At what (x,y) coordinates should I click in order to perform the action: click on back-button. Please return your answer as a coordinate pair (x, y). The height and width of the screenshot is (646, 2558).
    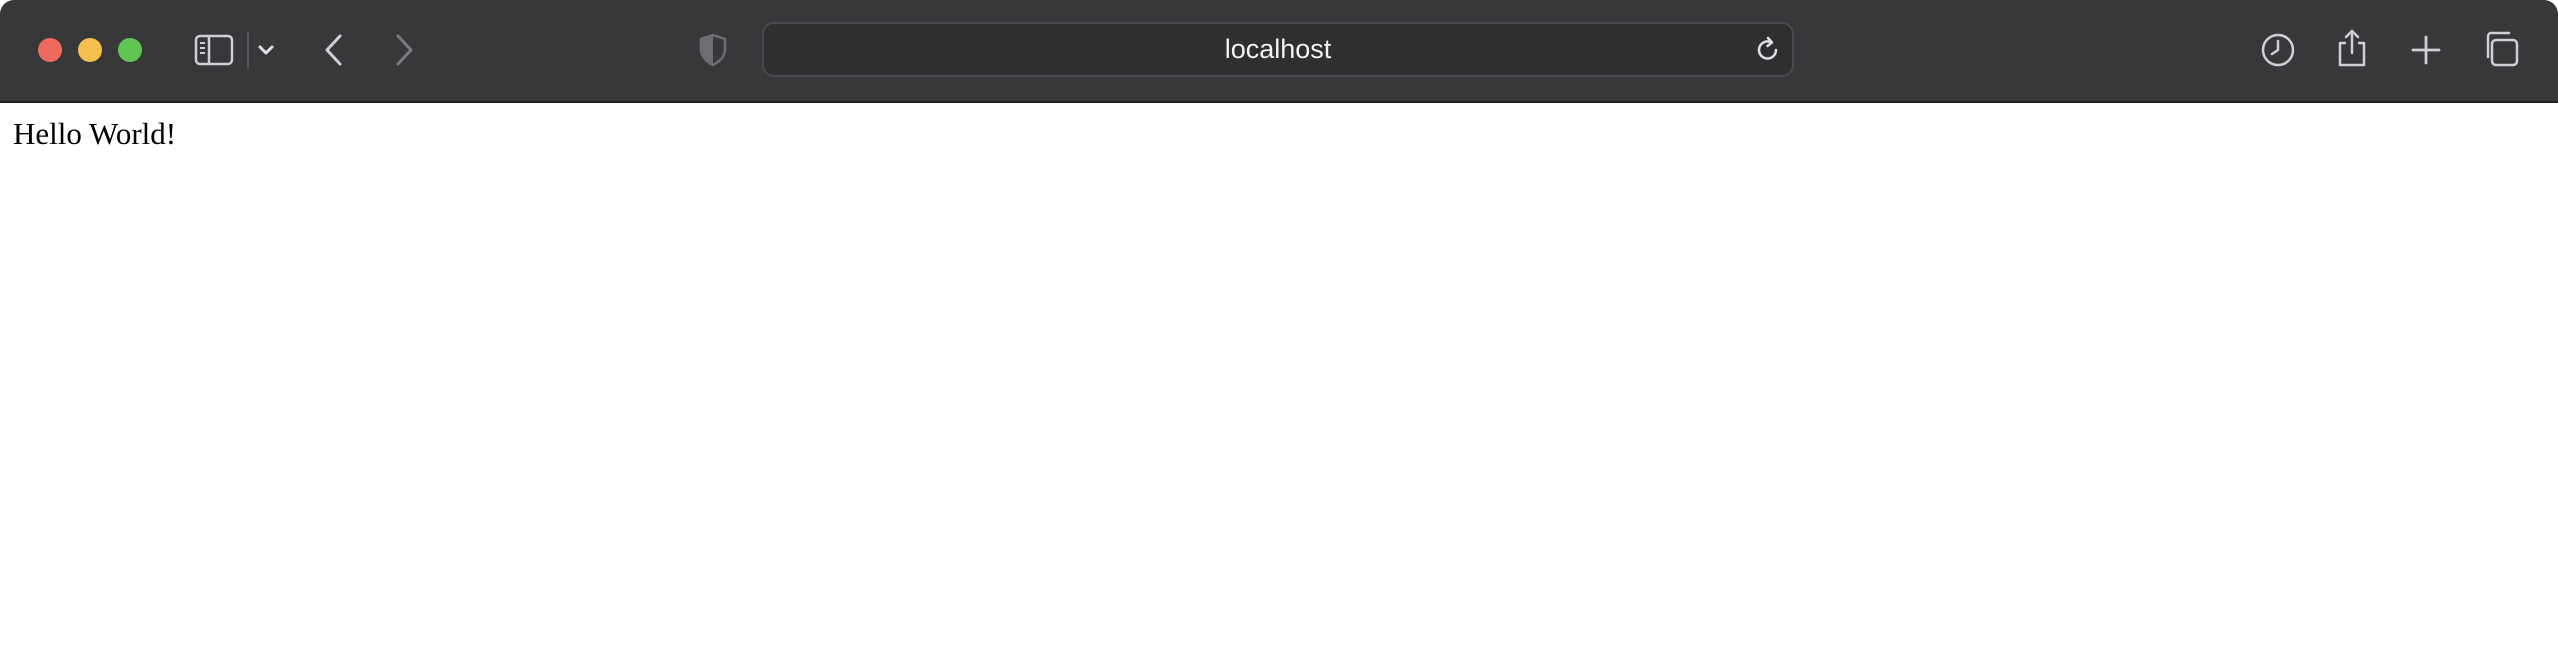
    Looking at the image, I should click on (334, 50).